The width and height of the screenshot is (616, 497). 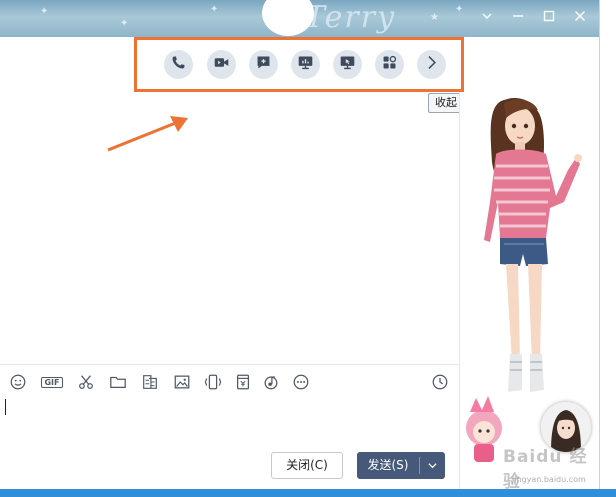 What do you see at coordinates (150, 382) in the screenshot?
I see `font-icon` at bounding box center [150, 382].